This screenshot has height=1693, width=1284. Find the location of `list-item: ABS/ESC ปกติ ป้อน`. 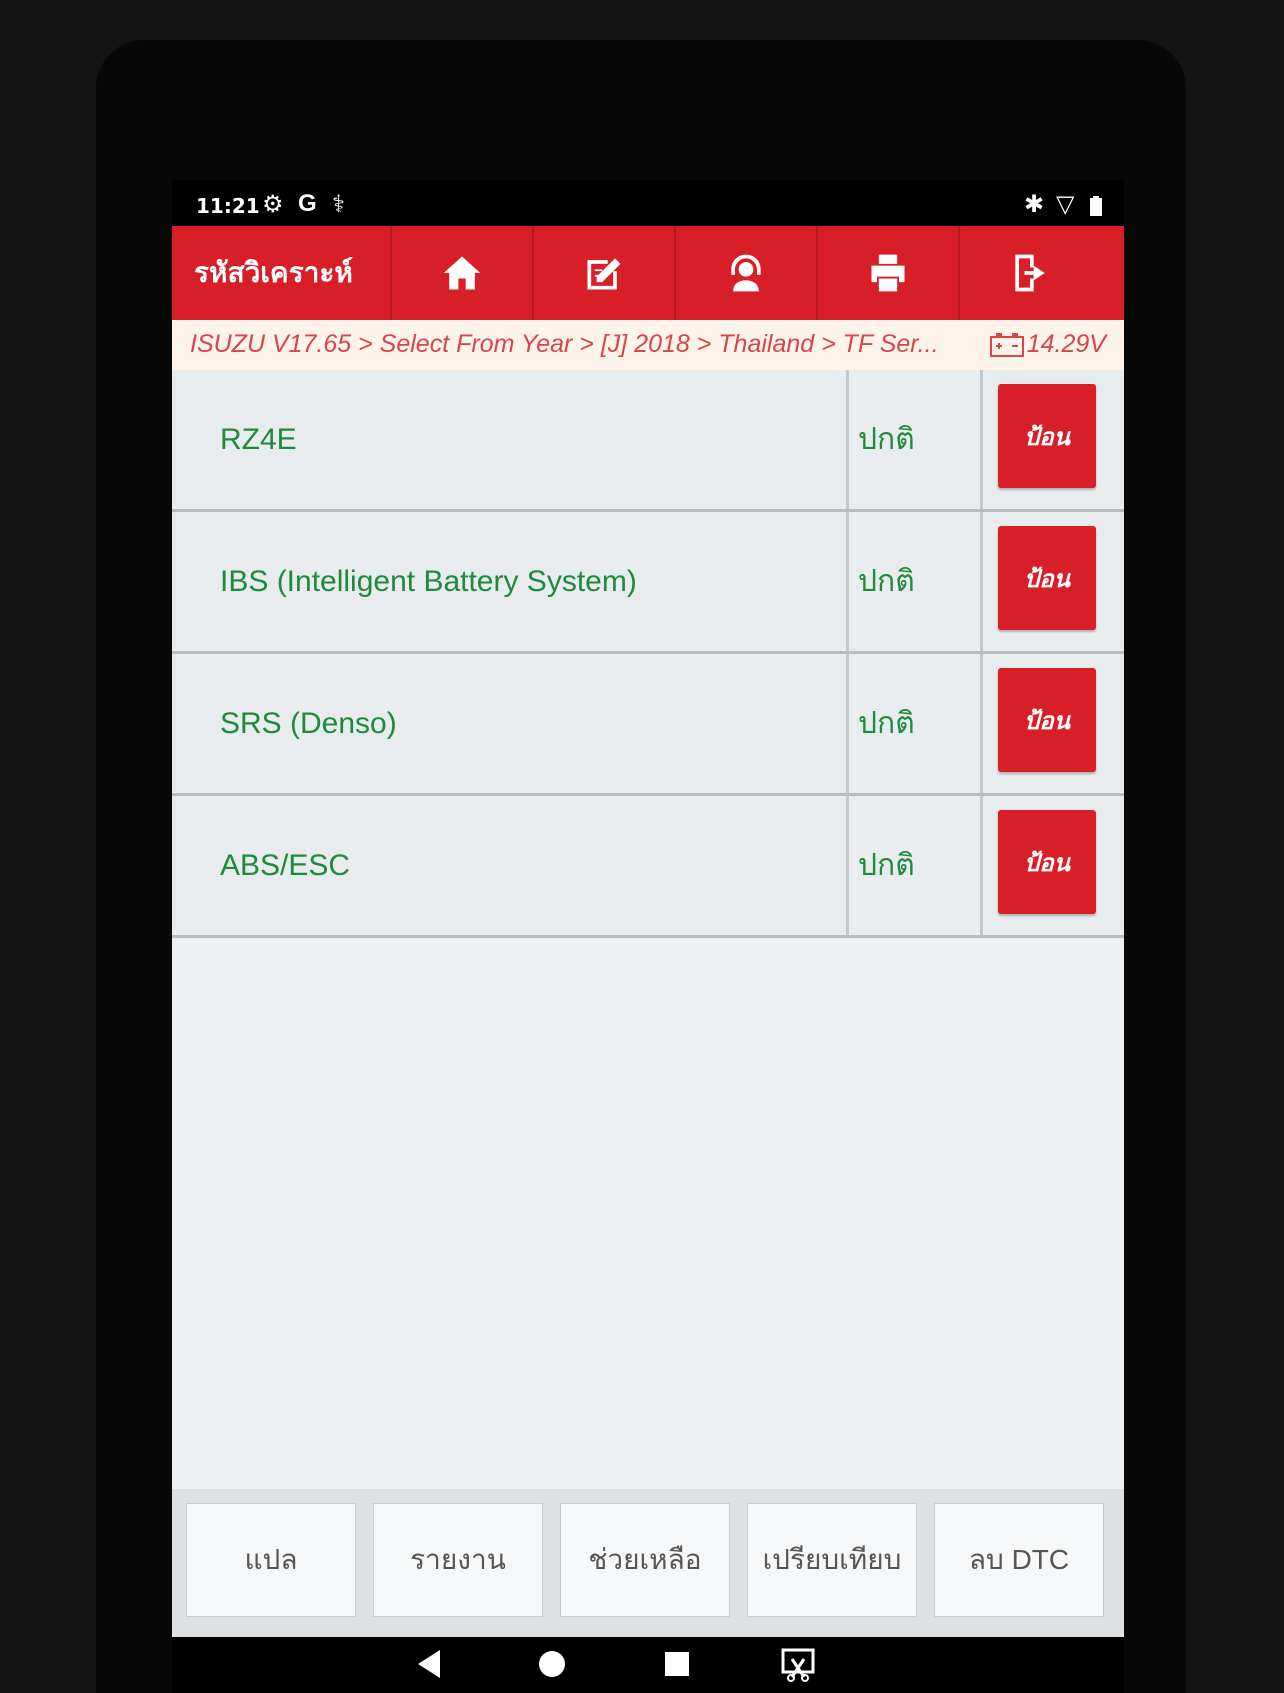

list-item: ABS/ESC ปกติ ป้อน is located at coordinates (648, 867).